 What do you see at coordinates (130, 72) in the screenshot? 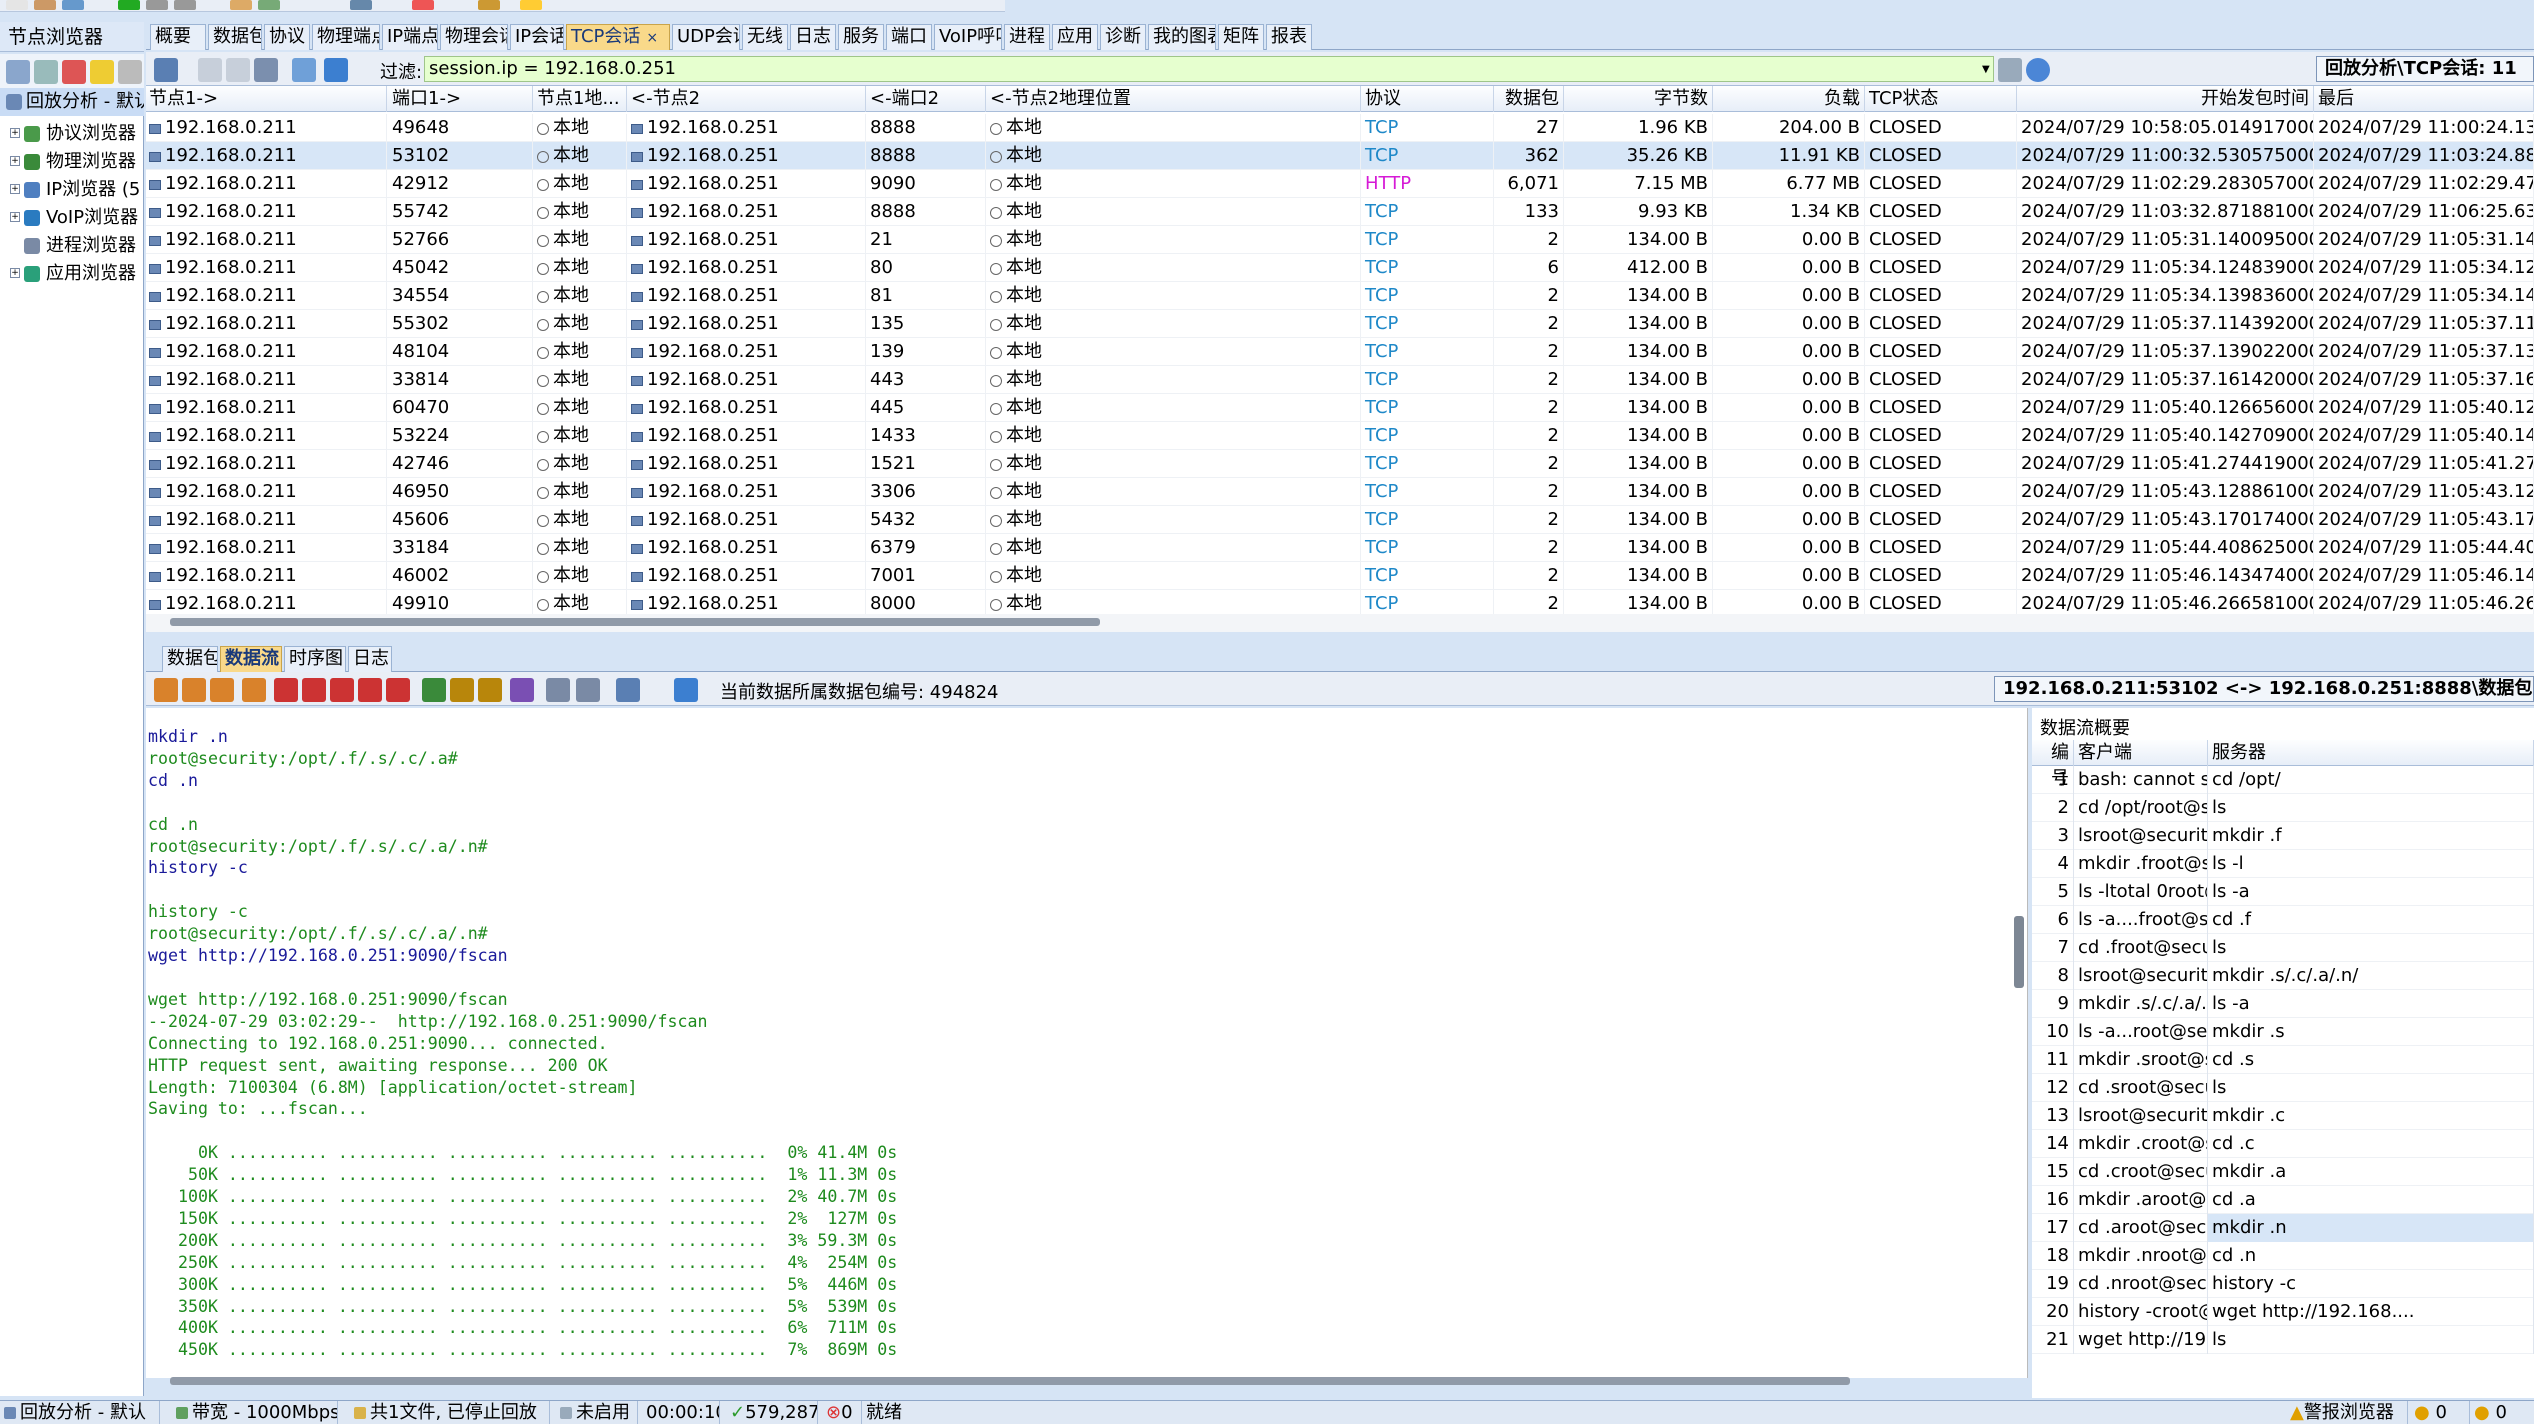
I see `more-icon` at bounding box center [130, 72].